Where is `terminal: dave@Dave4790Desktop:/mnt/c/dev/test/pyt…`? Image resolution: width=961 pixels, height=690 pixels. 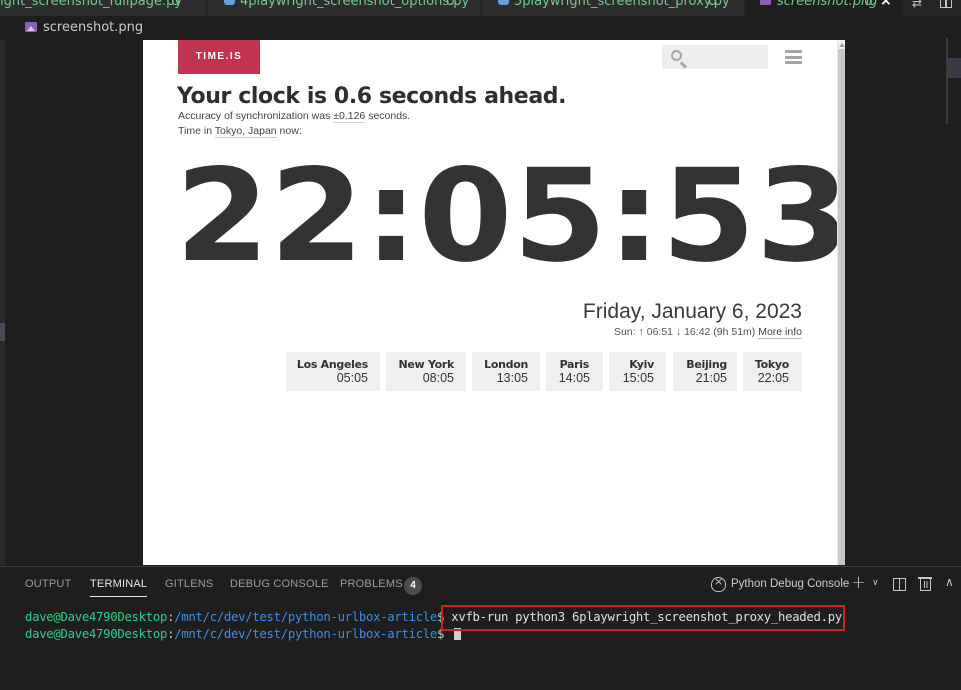
terminal: dave@Dave4790Desktop:/mnt/c/dev/test/pyt… is located at coordinates (472, 647).